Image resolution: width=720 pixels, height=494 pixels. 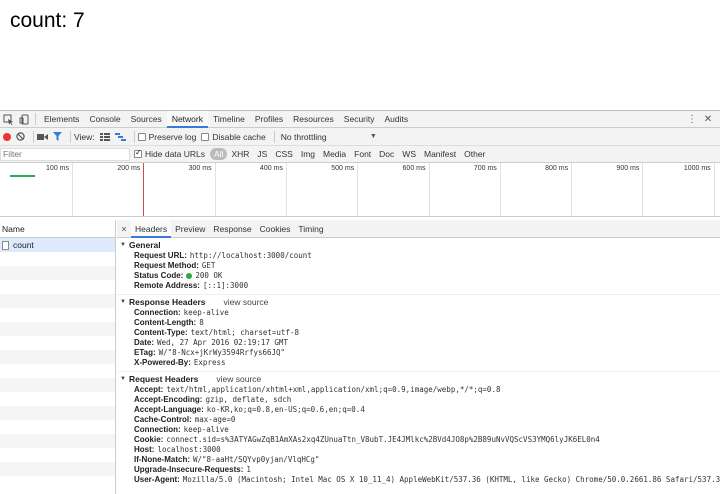 What do you see at coordinates (233, 137) in the screenshot?
I see `disable-cache-checkbox: Disable cache` at bounding box center [233, 137].